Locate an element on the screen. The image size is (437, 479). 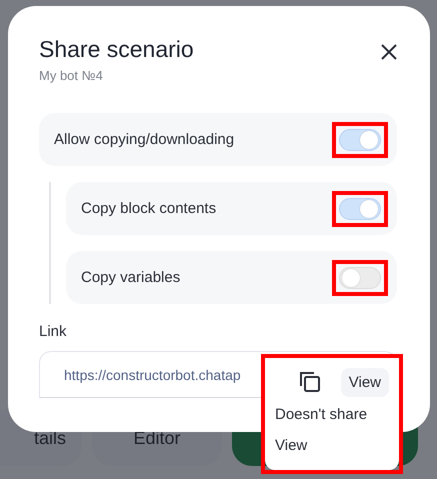
dialog-subtitle: My bot №4 is located at coordinates (71, 75).